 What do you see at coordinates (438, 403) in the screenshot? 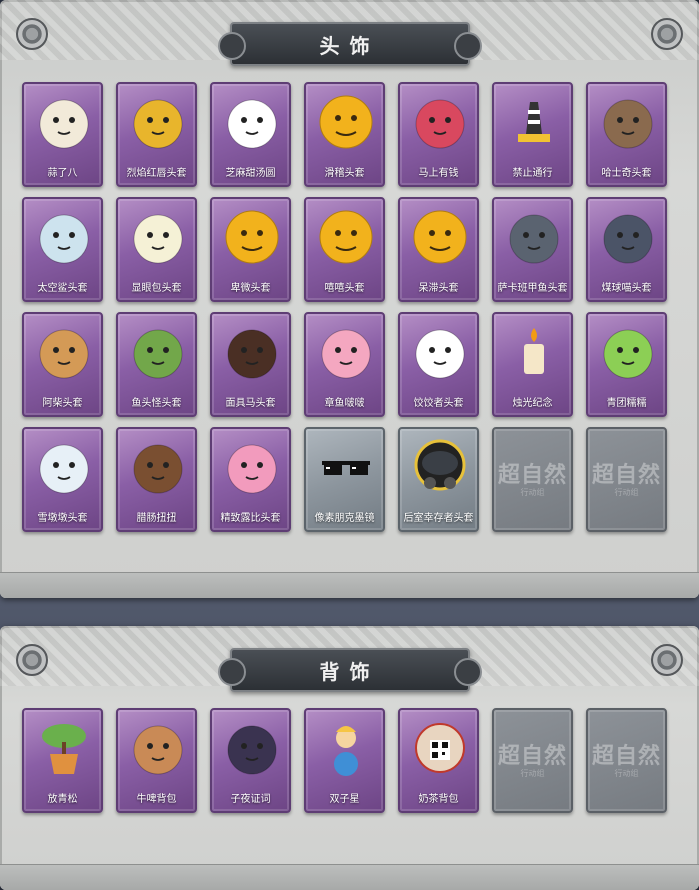
I see `item-label: 饺饺者头套` at bounding box center [438, 403].